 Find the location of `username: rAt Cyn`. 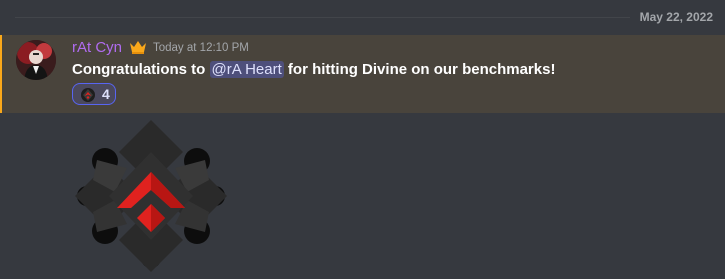

username: rAt Cyn is located at coordinates (97, 47).